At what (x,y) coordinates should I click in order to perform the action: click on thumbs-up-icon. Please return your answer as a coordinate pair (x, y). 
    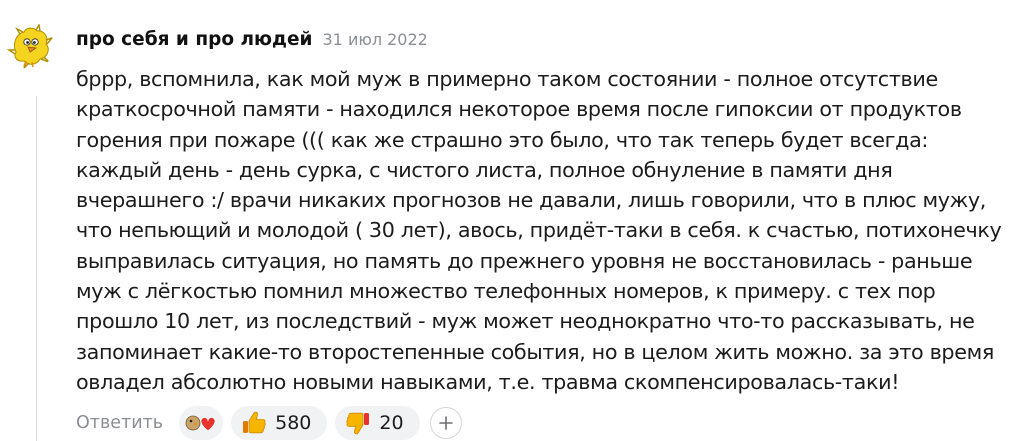
    Looking at the image, I should click on (254, 423).